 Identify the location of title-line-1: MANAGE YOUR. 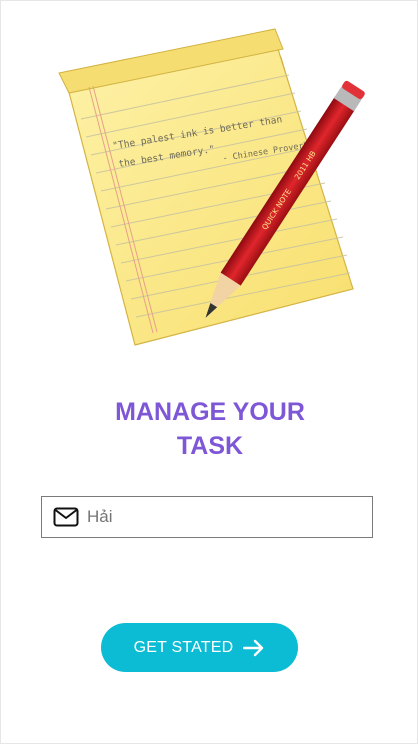
(210, 412).